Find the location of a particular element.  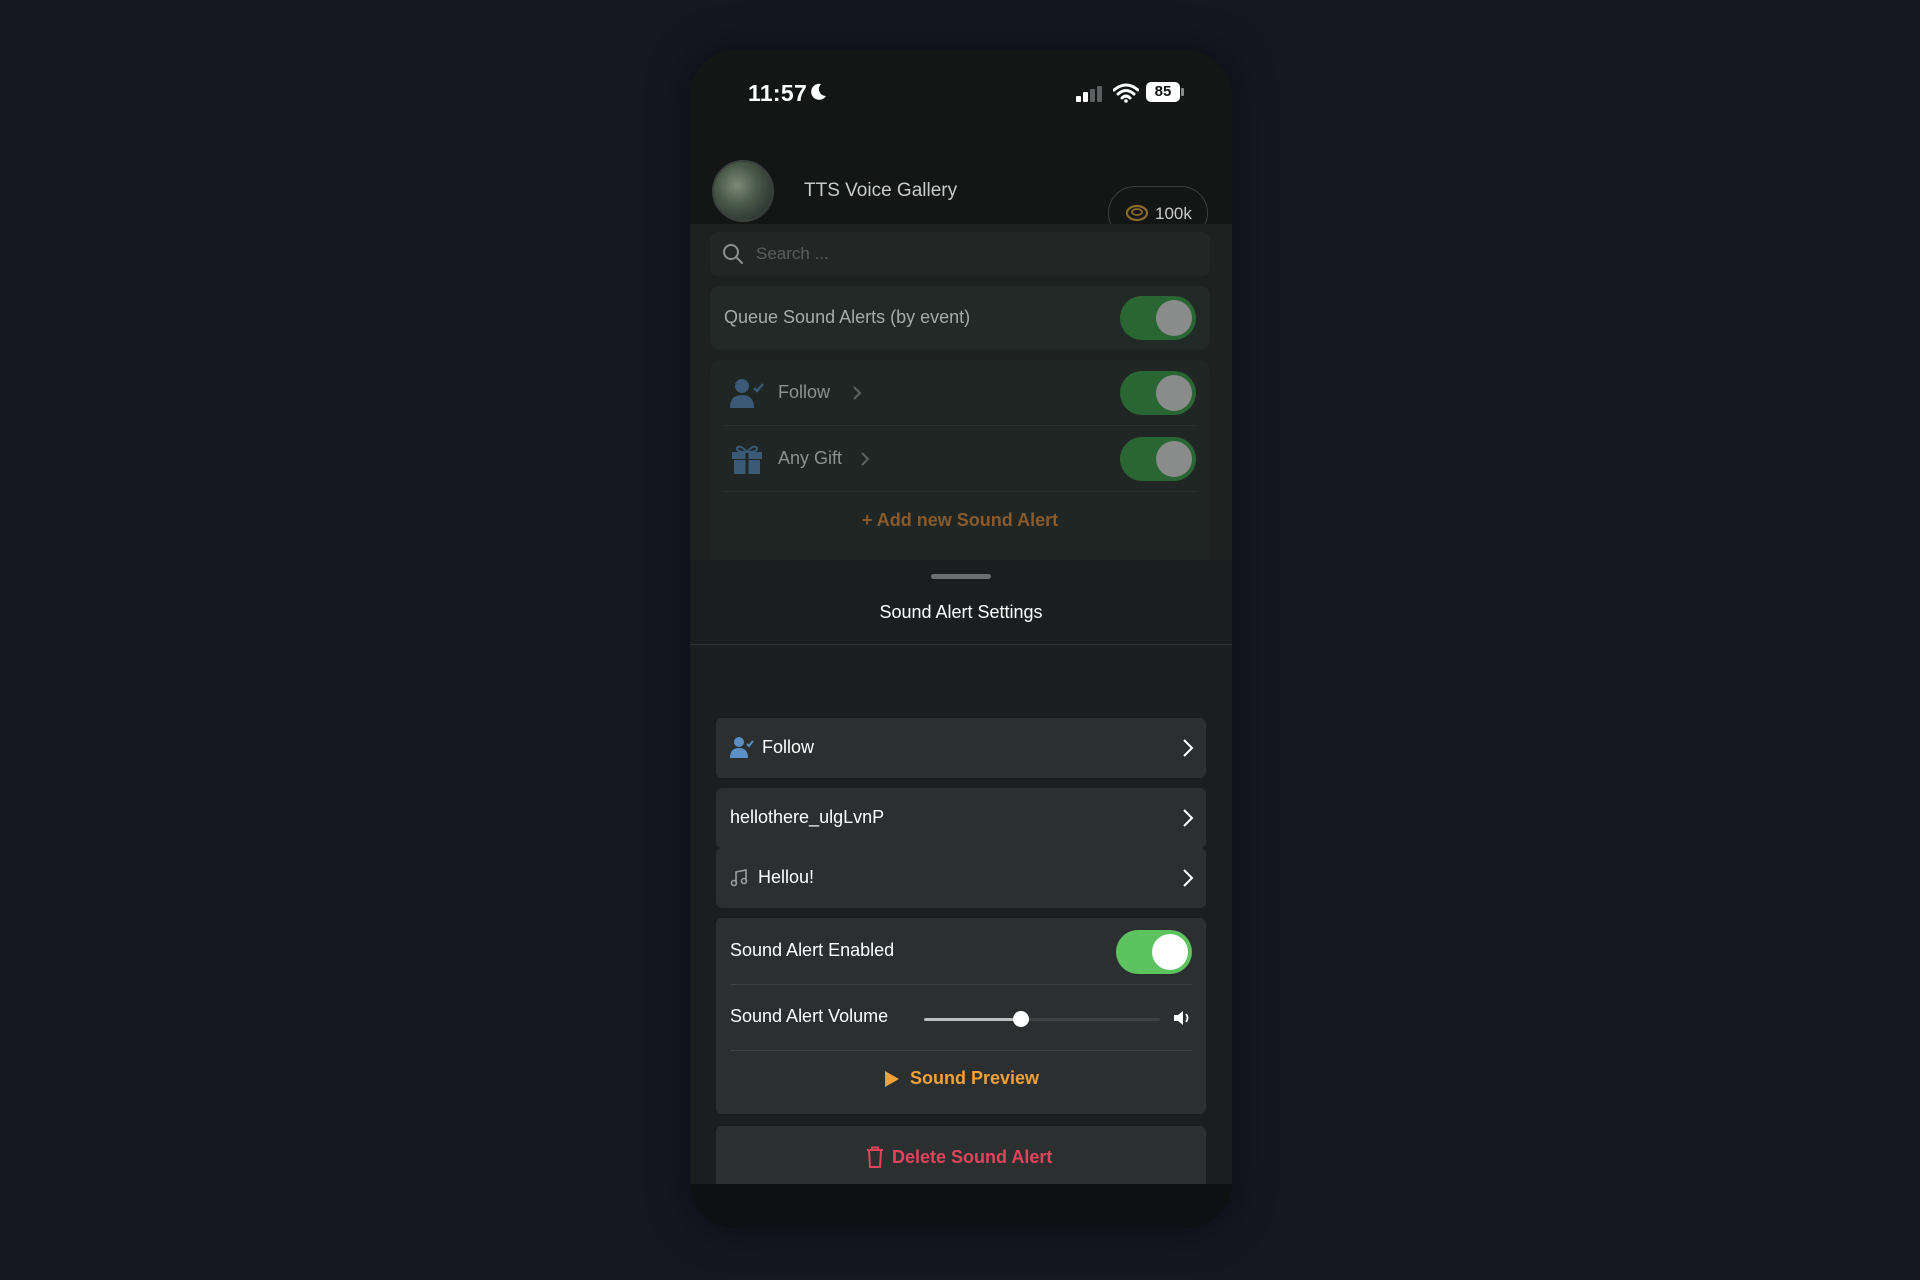

list-item-follow: Follow is located at coordinates (960, 393).